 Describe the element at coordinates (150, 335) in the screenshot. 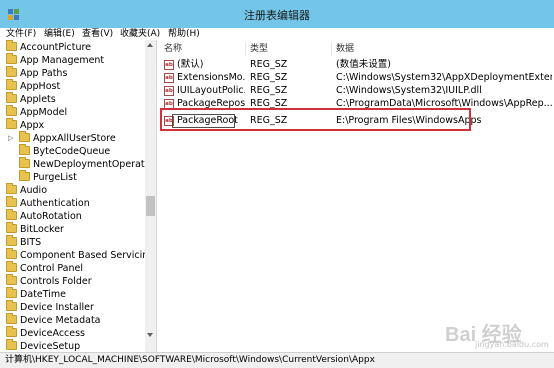

I see `scroll-down-arrow-icon` at that location.